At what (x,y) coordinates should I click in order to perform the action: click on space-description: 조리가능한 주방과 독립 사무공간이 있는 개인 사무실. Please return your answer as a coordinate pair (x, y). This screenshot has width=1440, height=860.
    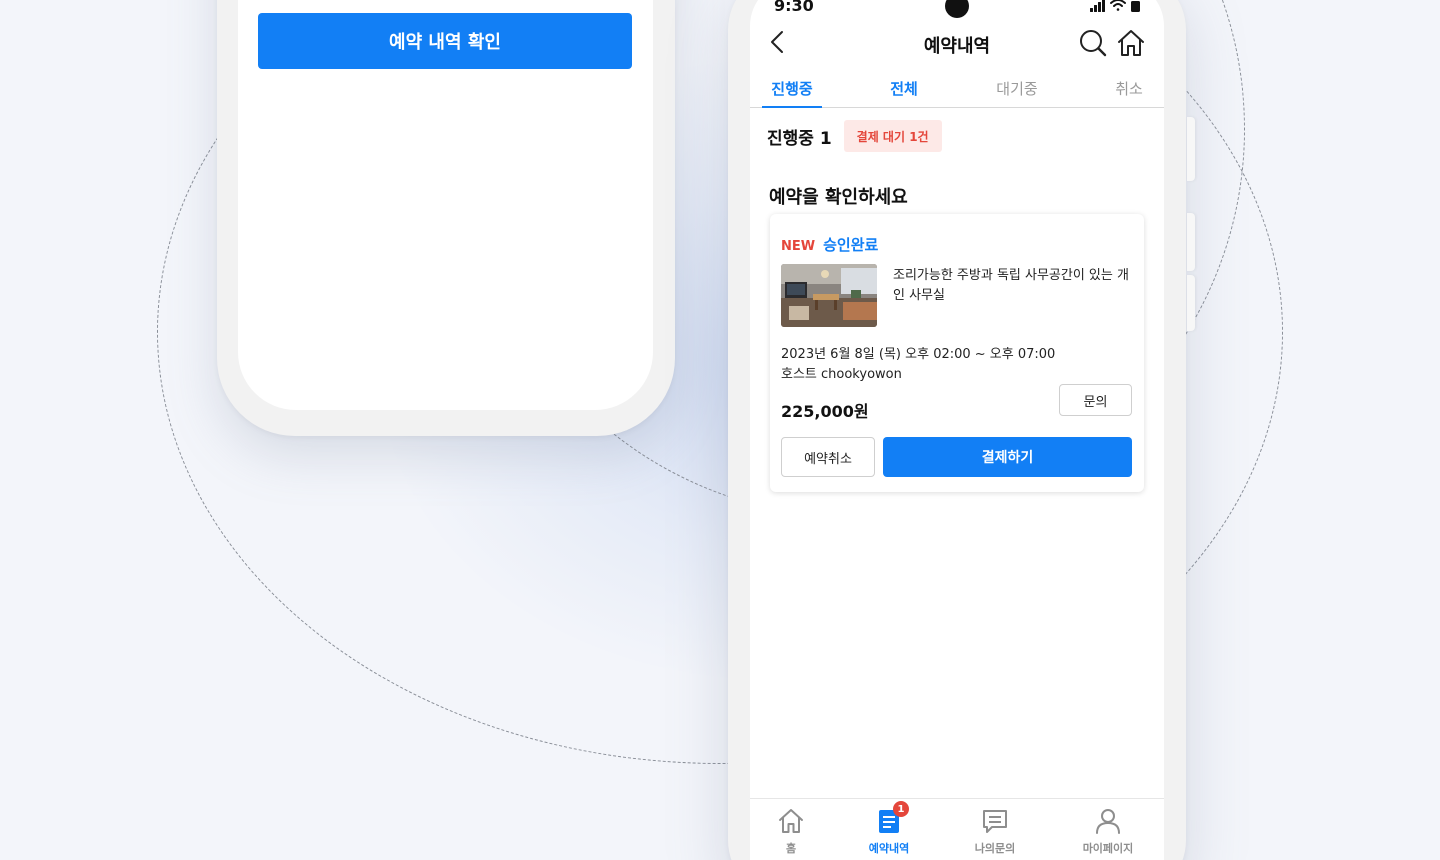
    Looking at the image, I should click on (1015, 286).